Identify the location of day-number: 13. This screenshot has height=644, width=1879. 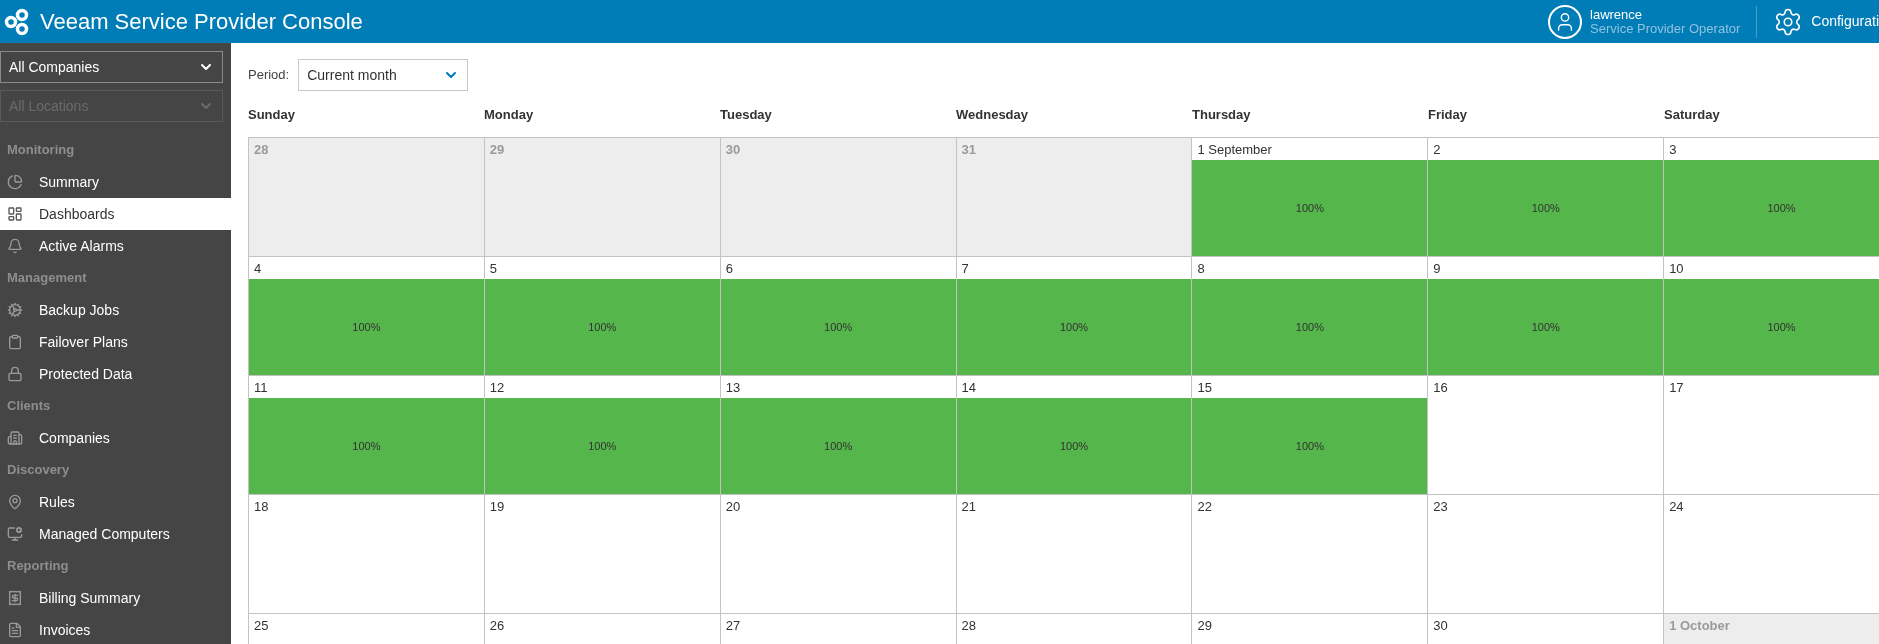
(733, 388).